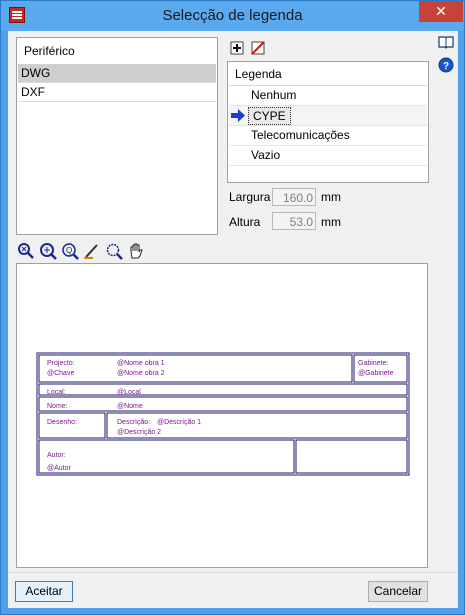 The height and width of the screenshot is (615, 465). I want to click on accept-button: Aceitar, so click(44, 591).